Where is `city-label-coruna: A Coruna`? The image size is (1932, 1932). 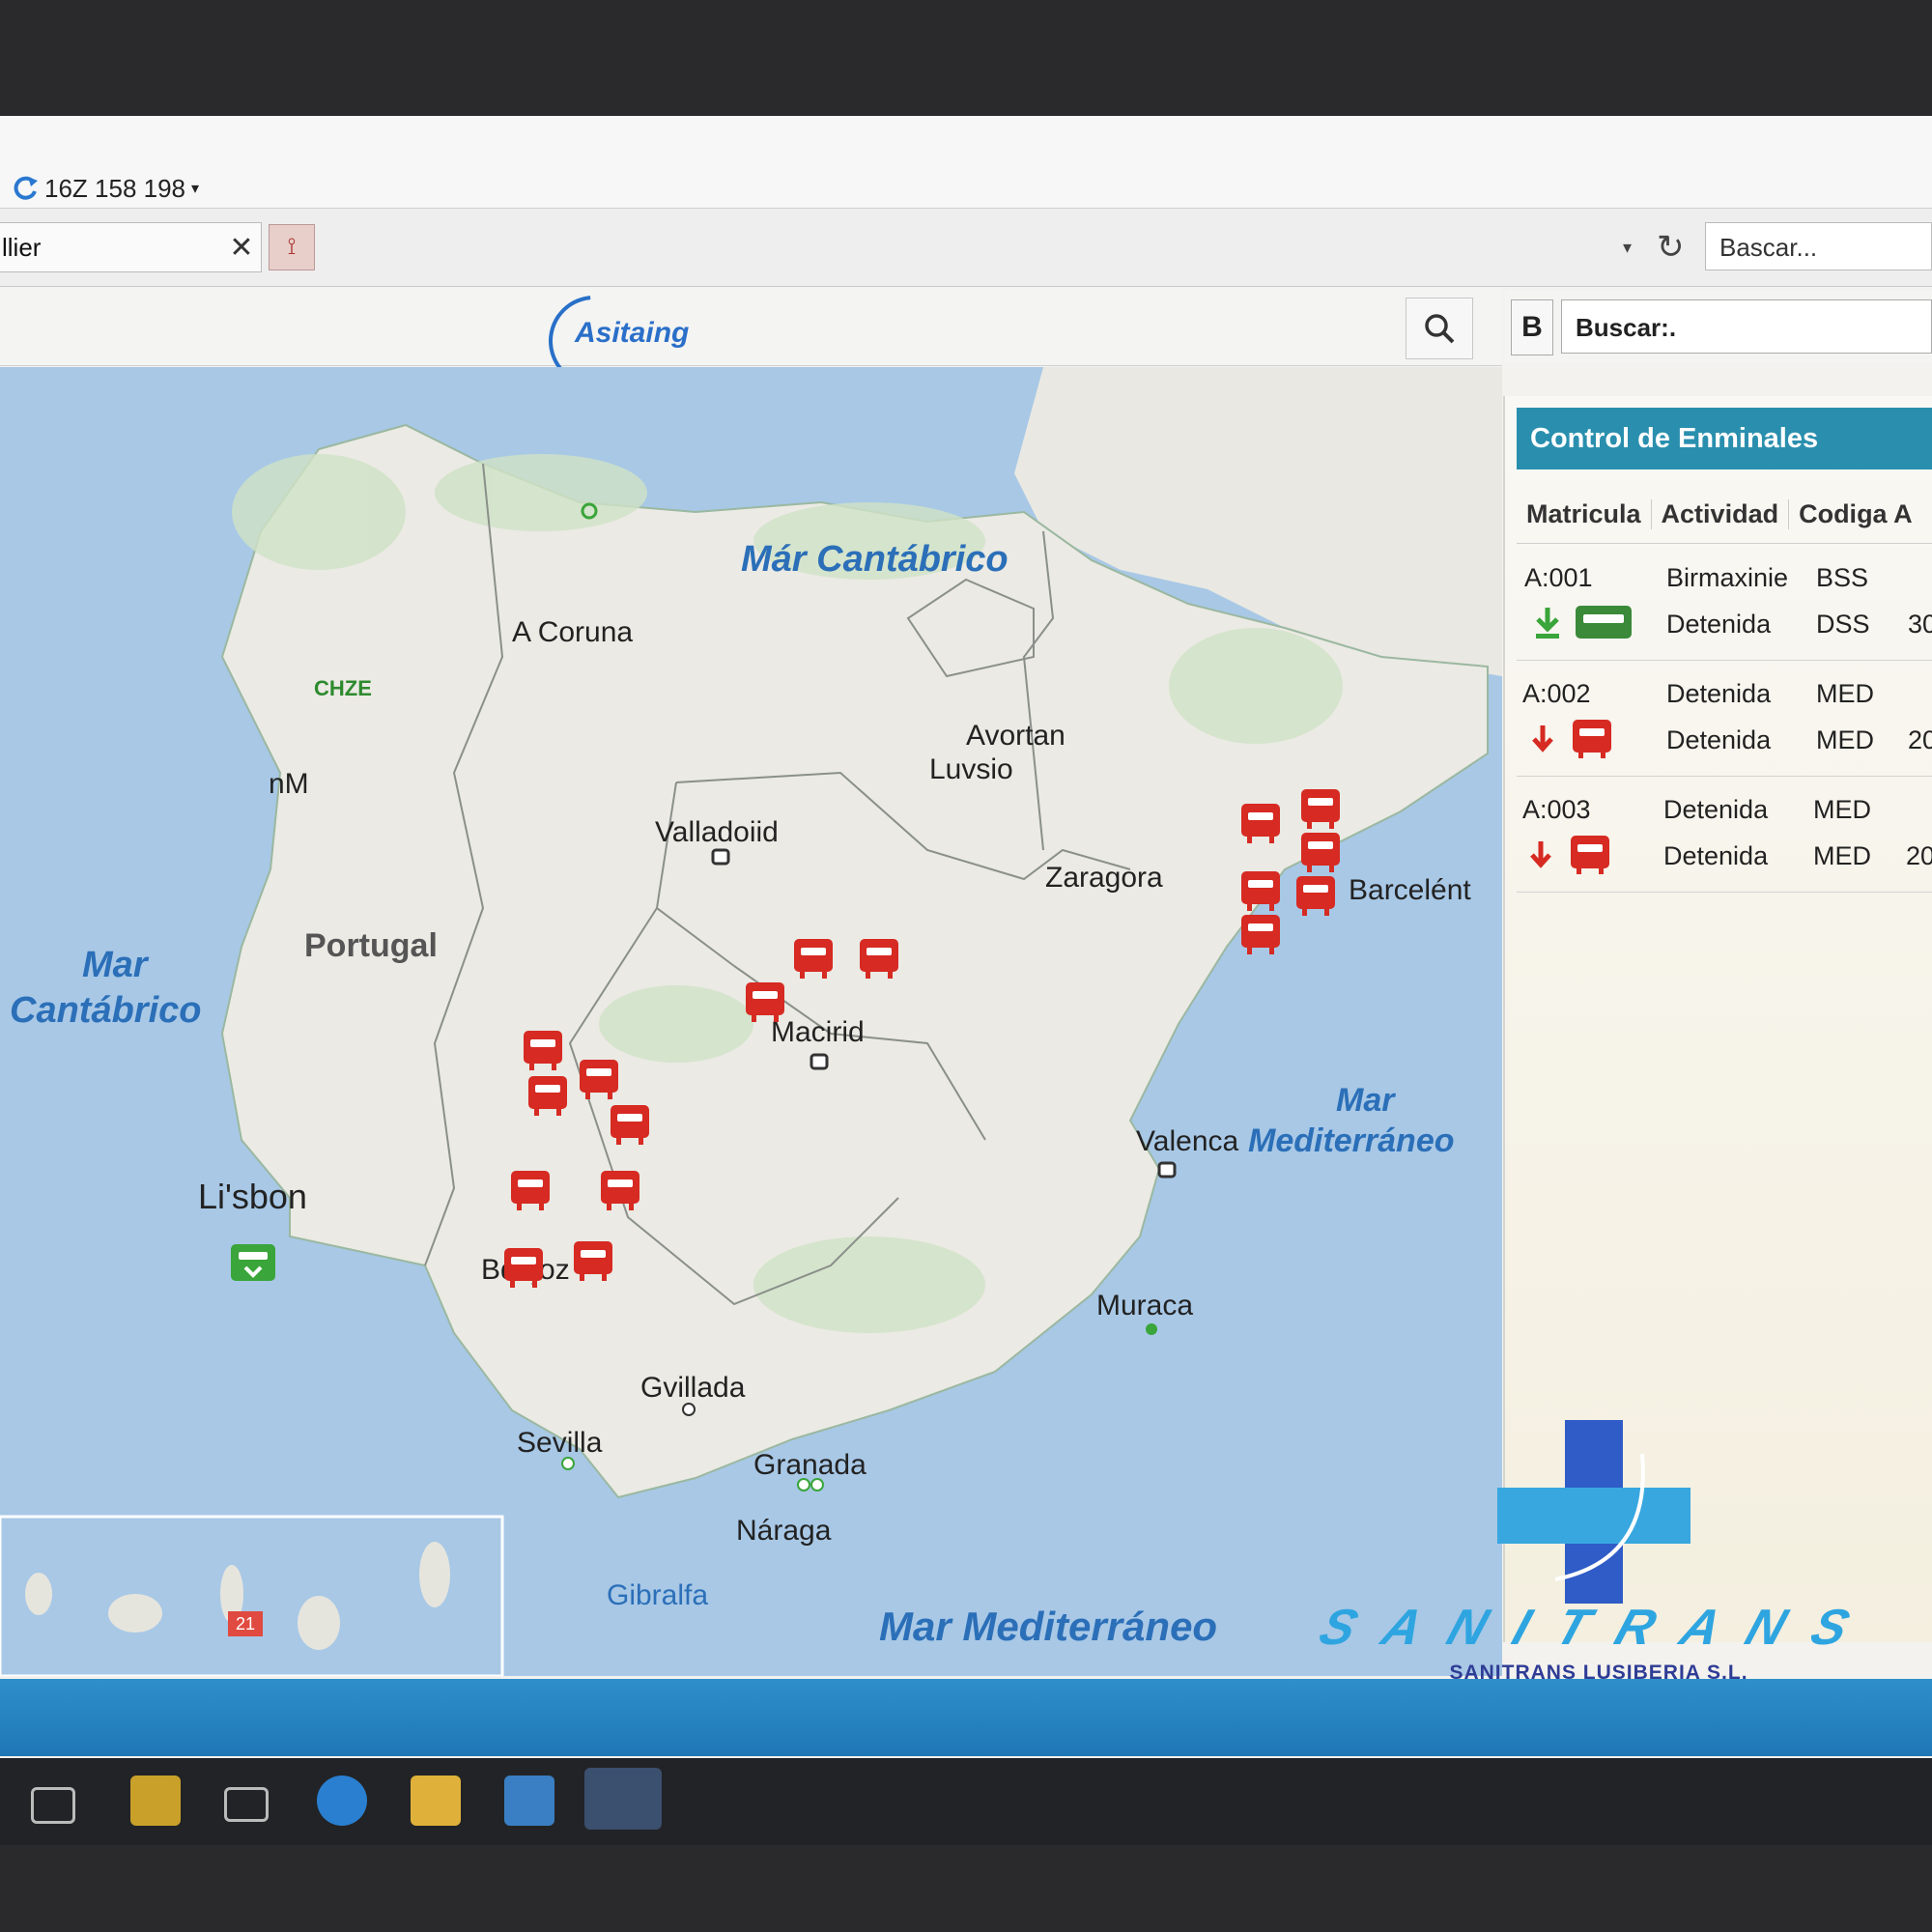 city-label-coruna: A Coruna is located at coordinates (573, 632).